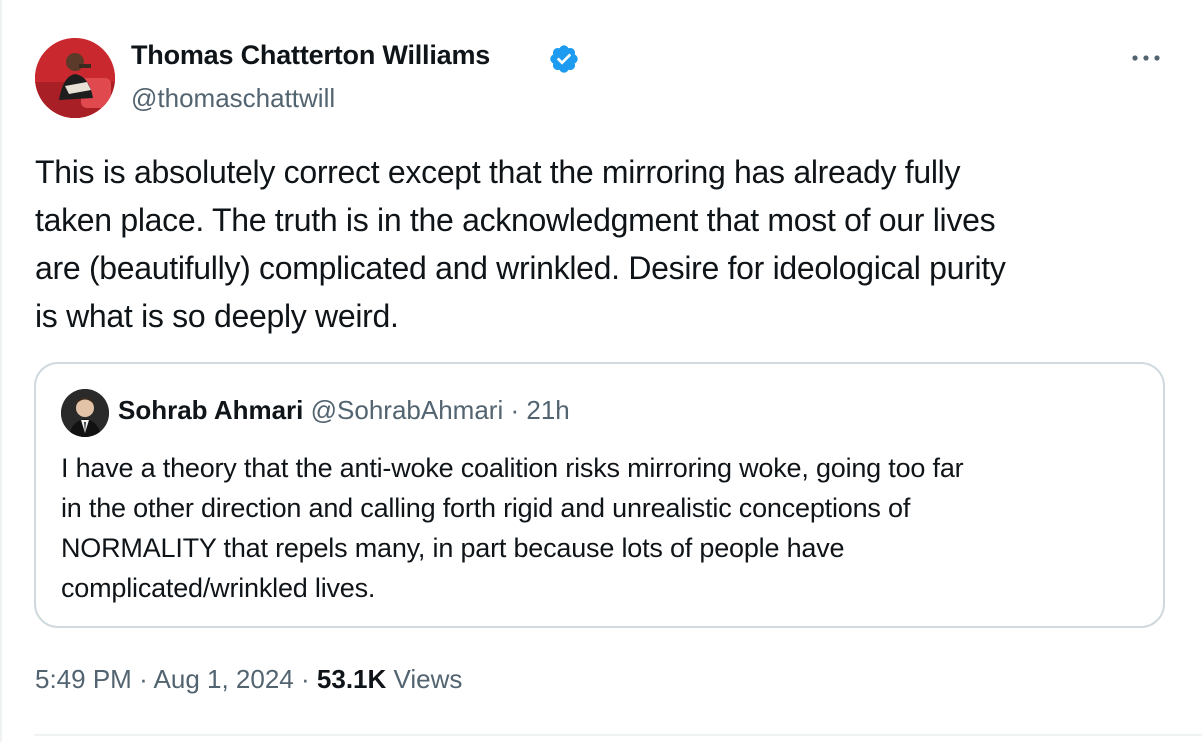 The width and height of the screenshot is (1202, 742). Describe the element at coordinates (233, 98) in the screenshot. I see `author-handle: @thomaschattwill` at that location.